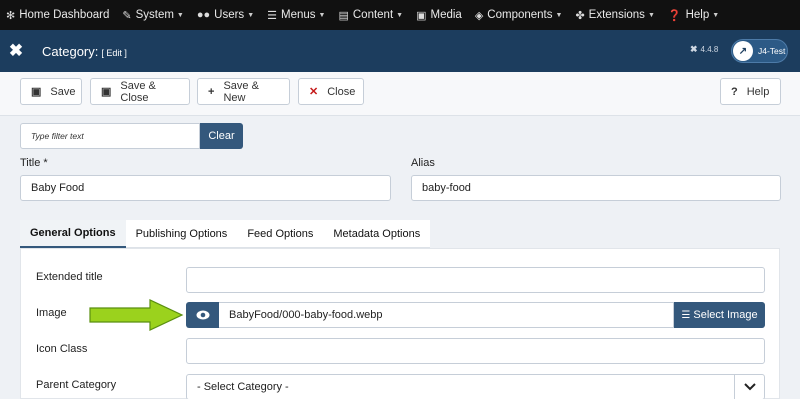  I want to click on puzzle-icon: ✤, so click(580, 15).